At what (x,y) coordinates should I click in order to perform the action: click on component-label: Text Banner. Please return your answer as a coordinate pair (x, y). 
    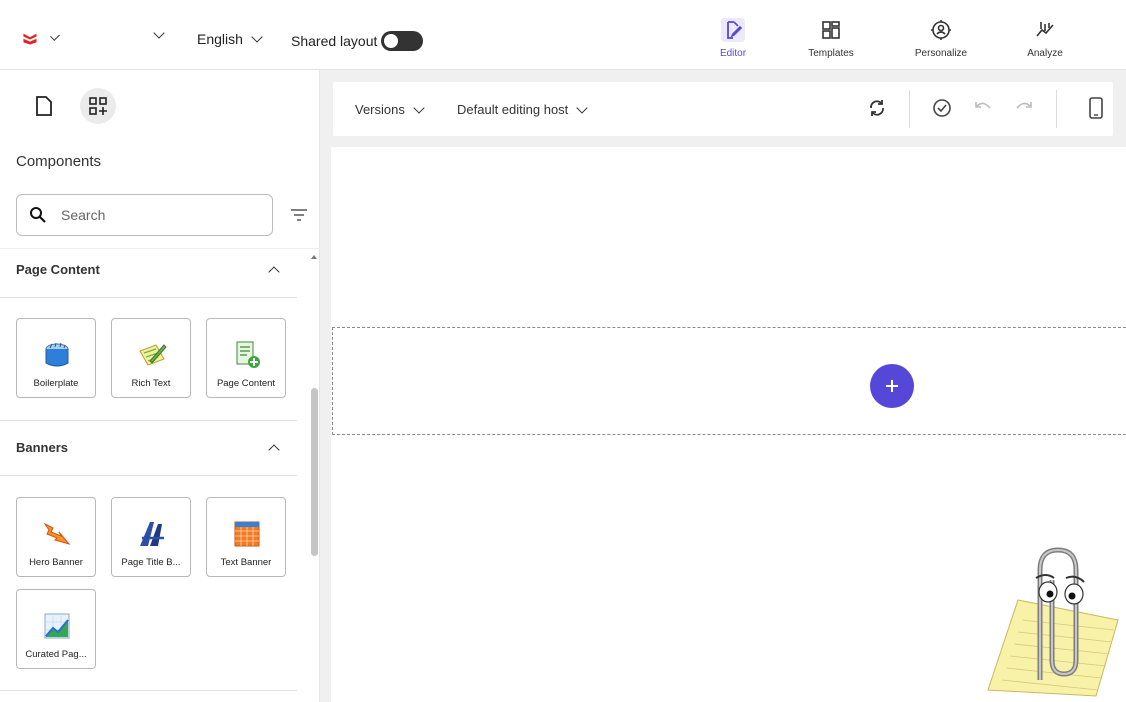
    Looking at the image, I should click on (246, 562).